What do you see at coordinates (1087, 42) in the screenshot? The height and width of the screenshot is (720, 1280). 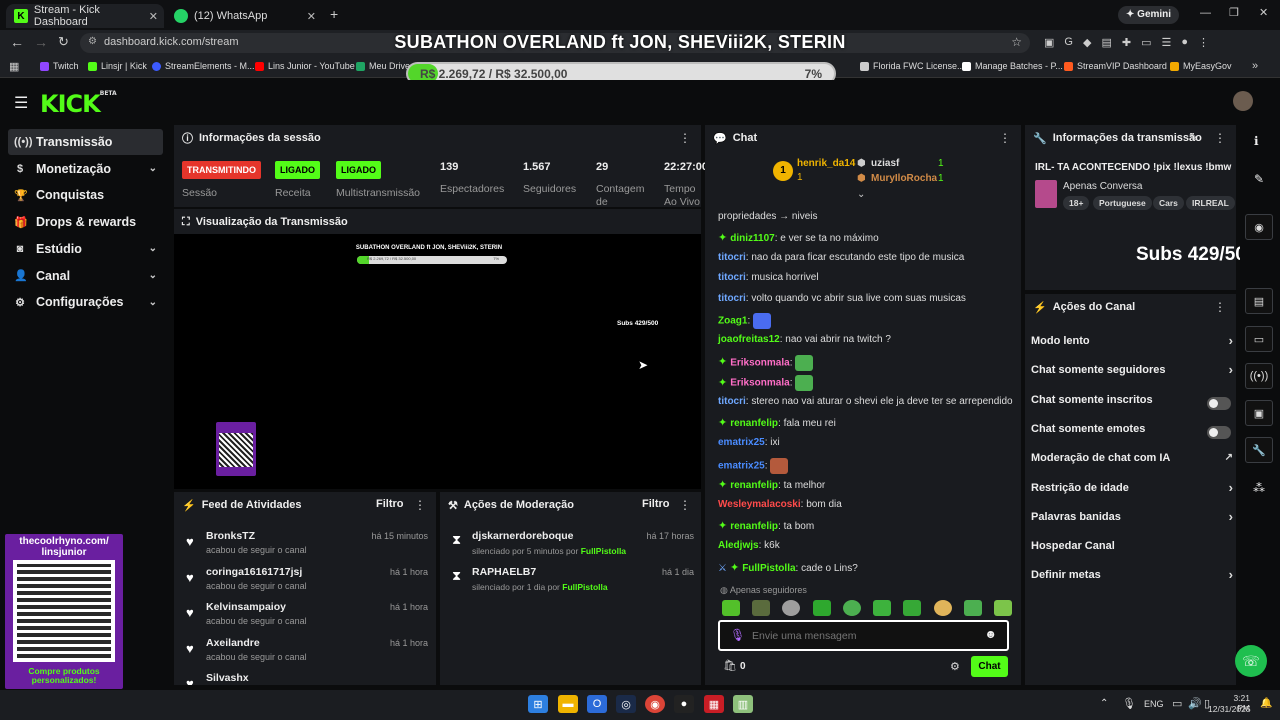 I see `vpn-extension-icon: ◆` at bounding box center [1087, 42].